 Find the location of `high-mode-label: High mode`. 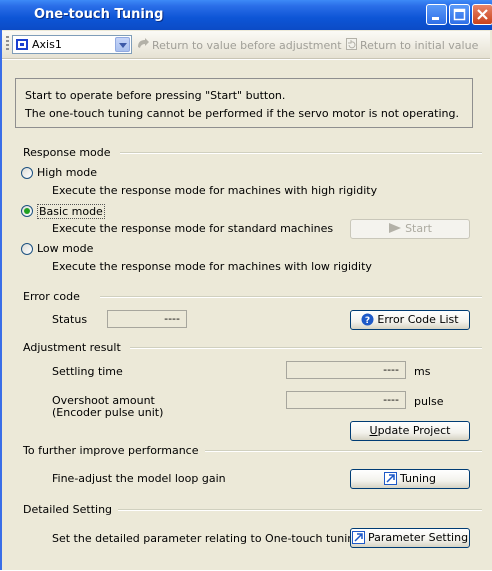

high-mode-label: High mode is located at coordinates (67, 172).